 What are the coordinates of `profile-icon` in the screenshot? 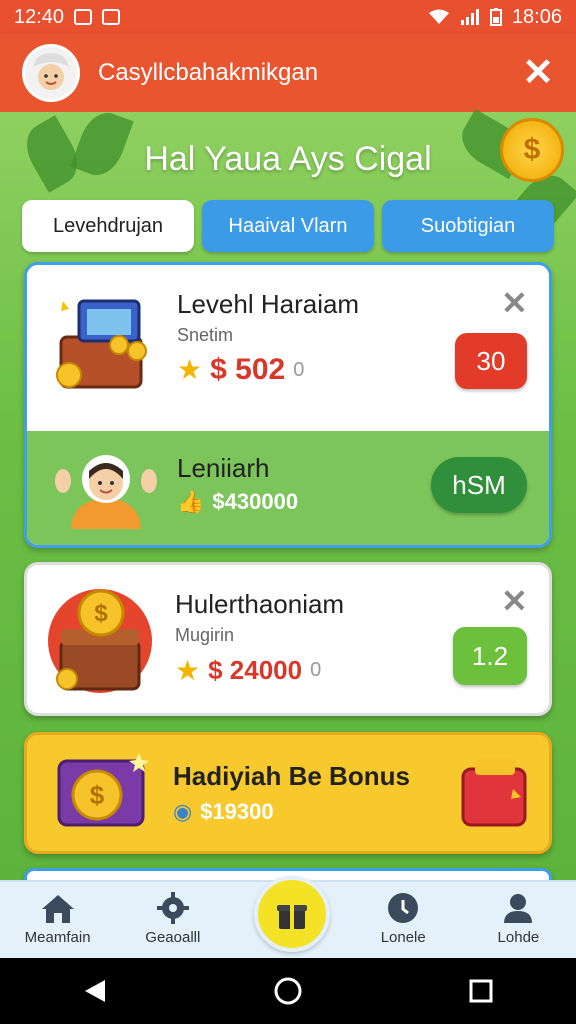 It's located at (518, 908).